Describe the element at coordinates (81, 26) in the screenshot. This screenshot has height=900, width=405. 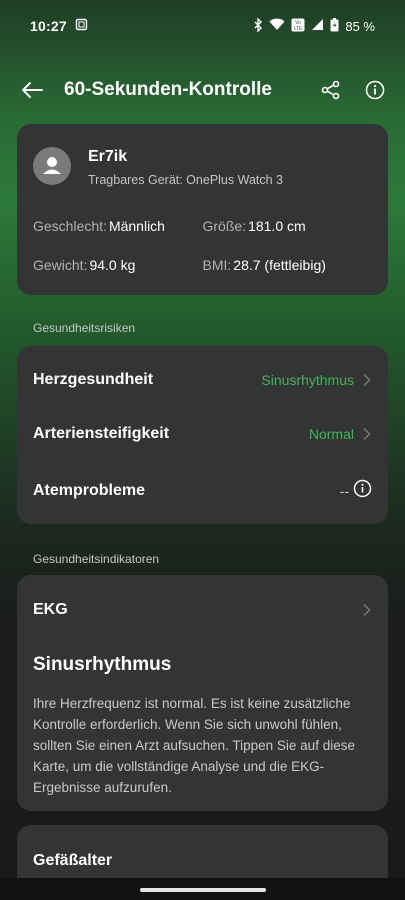
I see `screenshot-icon` at that location.